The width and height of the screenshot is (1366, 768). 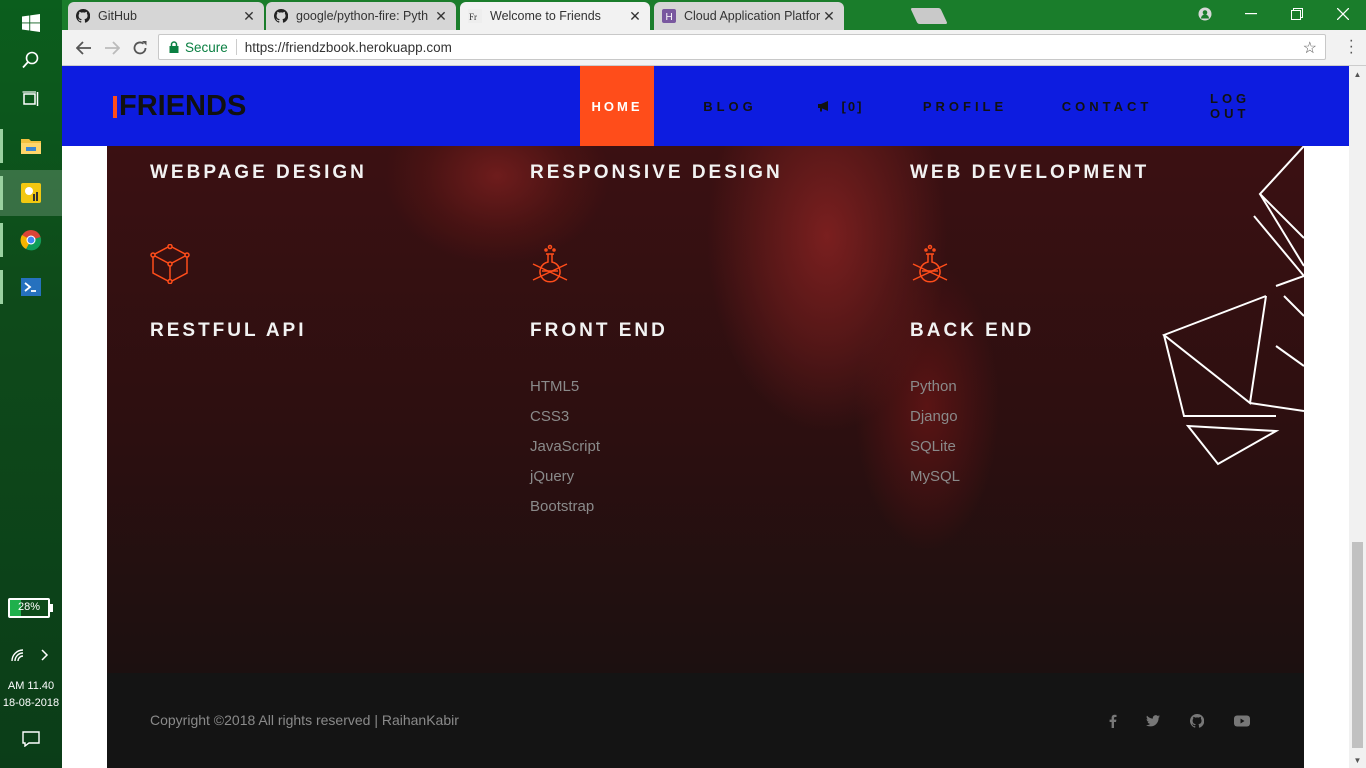 What do you see at coordinates (730, 106) in the screenshot?
I see `nav-blog: BLOG` at bounding box center [730, 106].